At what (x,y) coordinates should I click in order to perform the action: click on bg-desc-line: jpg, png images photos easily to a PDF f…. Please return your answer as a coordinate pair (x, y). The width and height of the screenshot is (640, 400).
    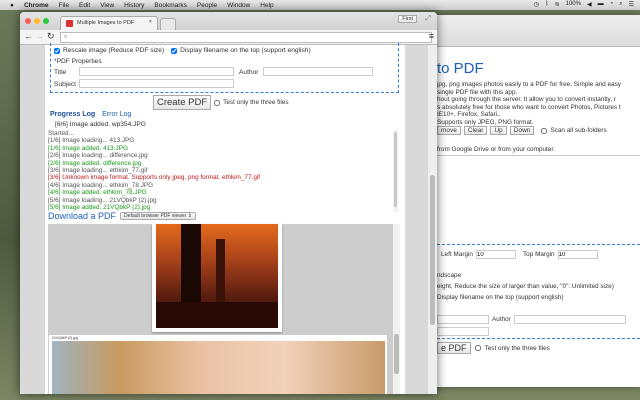
    Looking at the image, I should click on (529, 84).